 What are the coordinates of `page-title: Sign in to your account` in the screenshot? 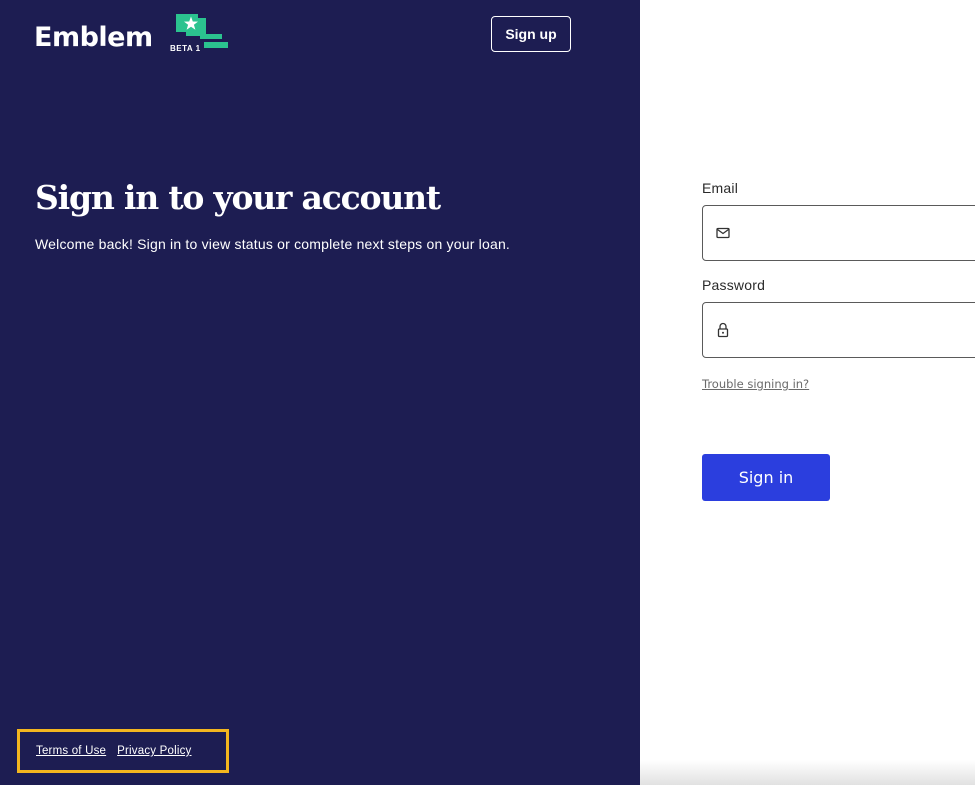 It's located at (238, 197).